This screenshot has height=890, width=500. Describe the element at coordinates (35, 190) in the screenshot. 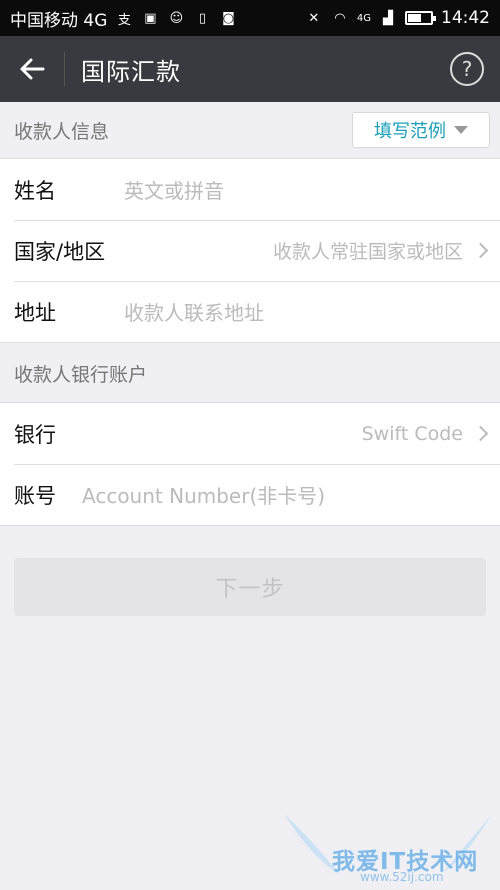

I see `name-label: 姓名` at that location.